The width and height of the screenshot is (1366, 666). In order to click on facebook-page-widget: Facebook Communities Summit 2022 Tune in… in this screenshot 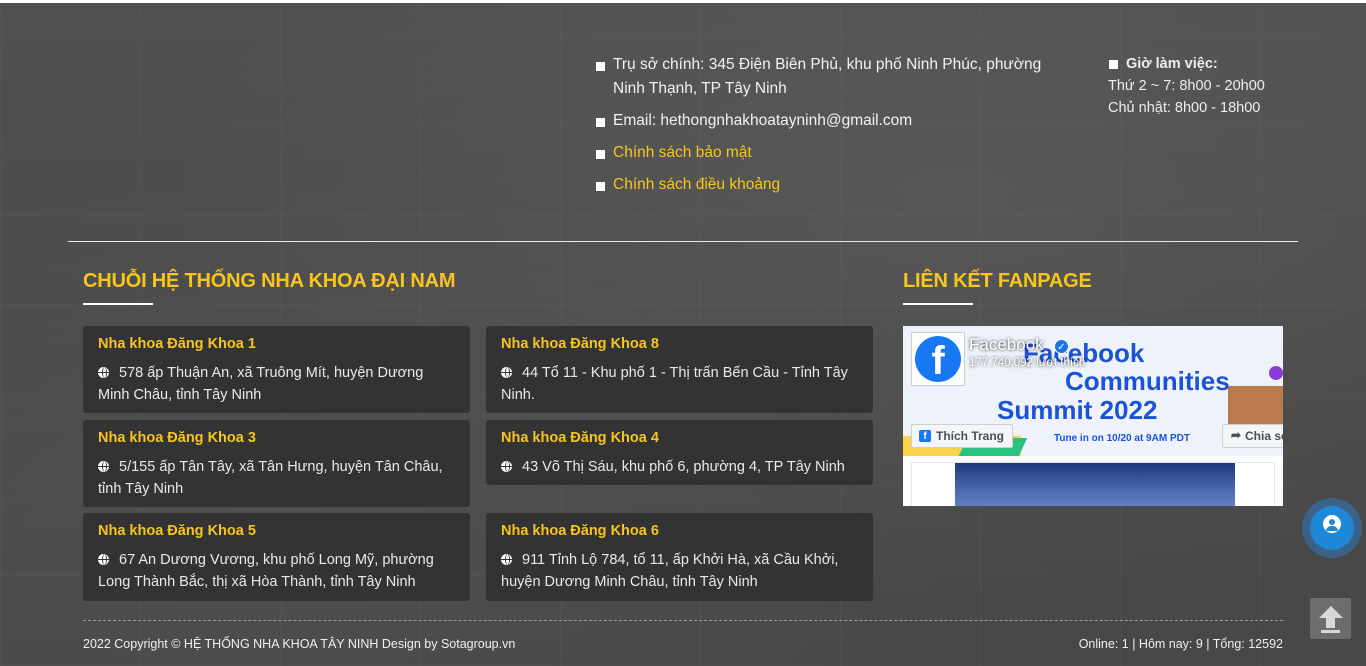, I will do `click(1093, 416)`.